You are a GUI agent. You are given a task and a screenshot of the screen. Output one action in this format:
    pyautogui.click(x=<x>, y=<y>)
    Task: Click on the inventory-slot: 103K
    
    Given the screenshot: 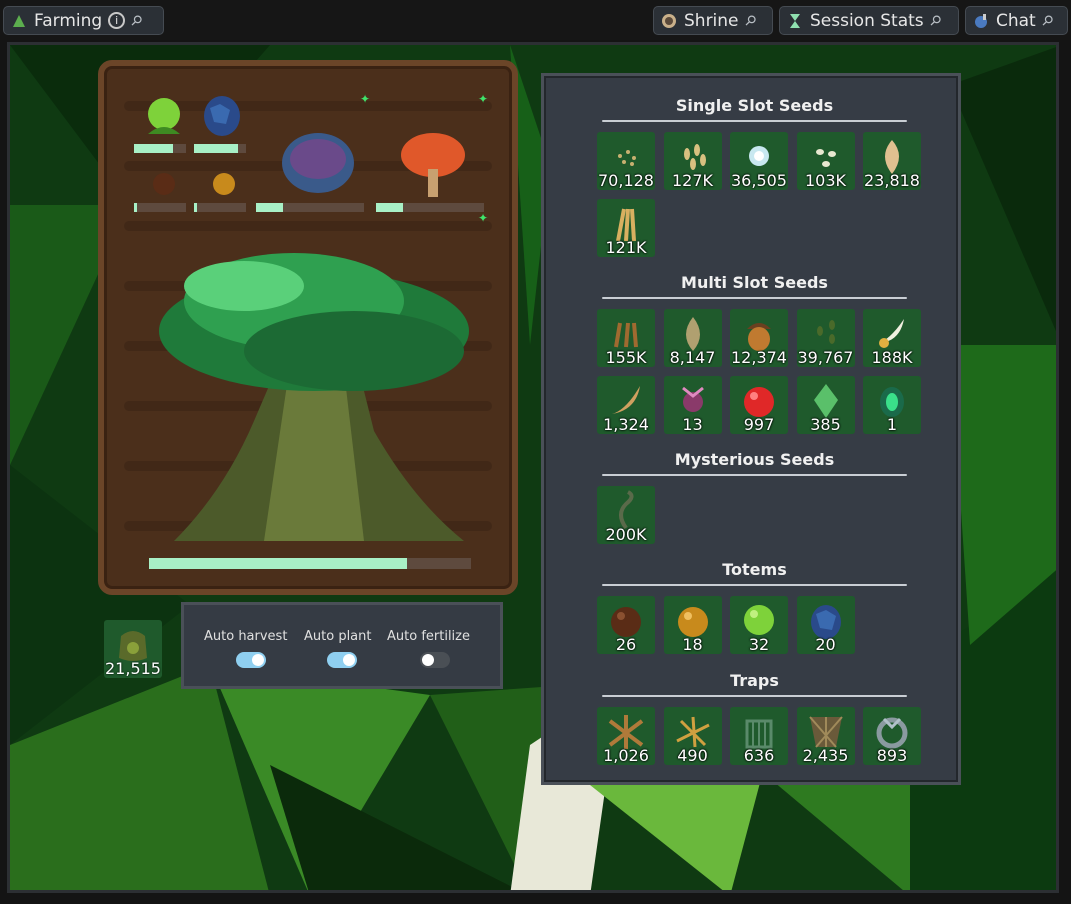 What is the action you would take?
    pyautogui.click(x=825, y=161)
    